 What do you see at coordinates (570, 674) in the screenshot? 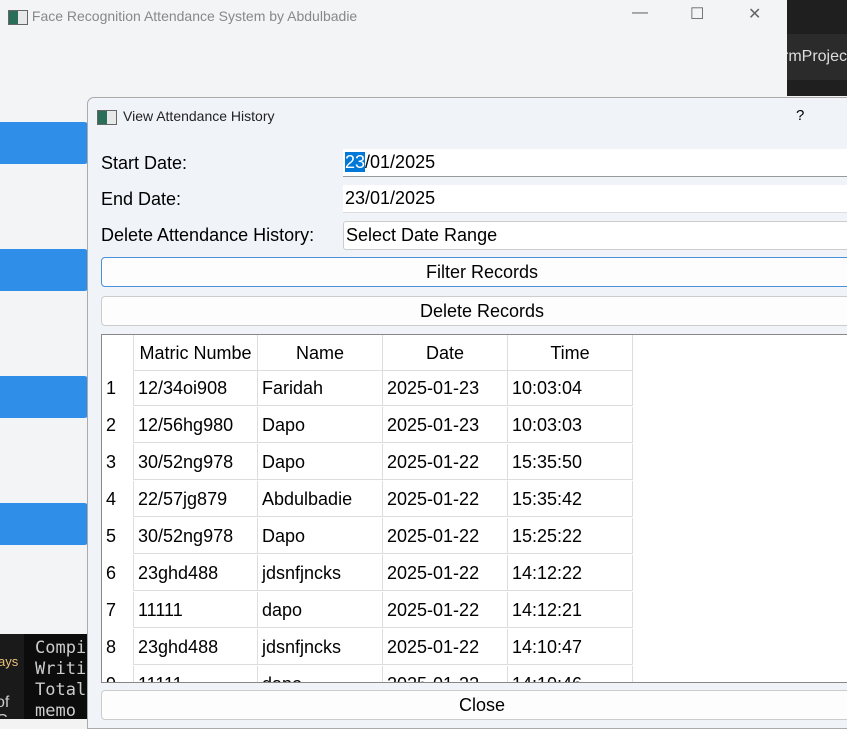
I see `time-cell: 14:10:46` at bounding box center [570, 674].